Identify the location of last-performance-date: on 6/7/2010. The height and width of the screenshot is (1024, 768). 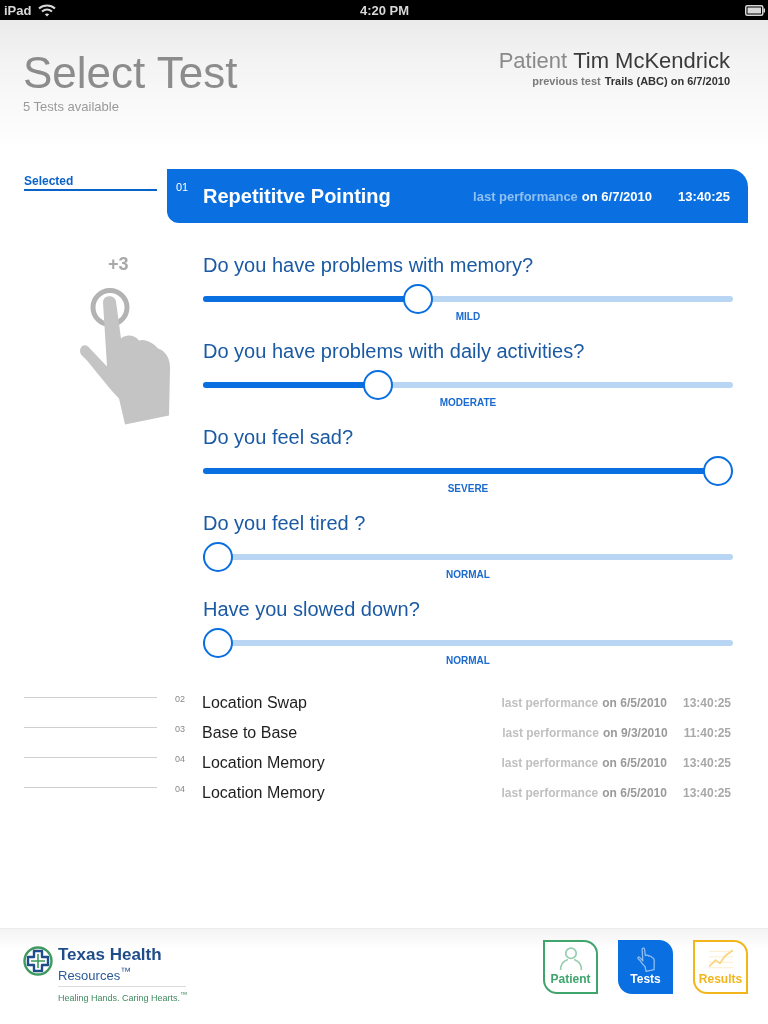
(616, 196).